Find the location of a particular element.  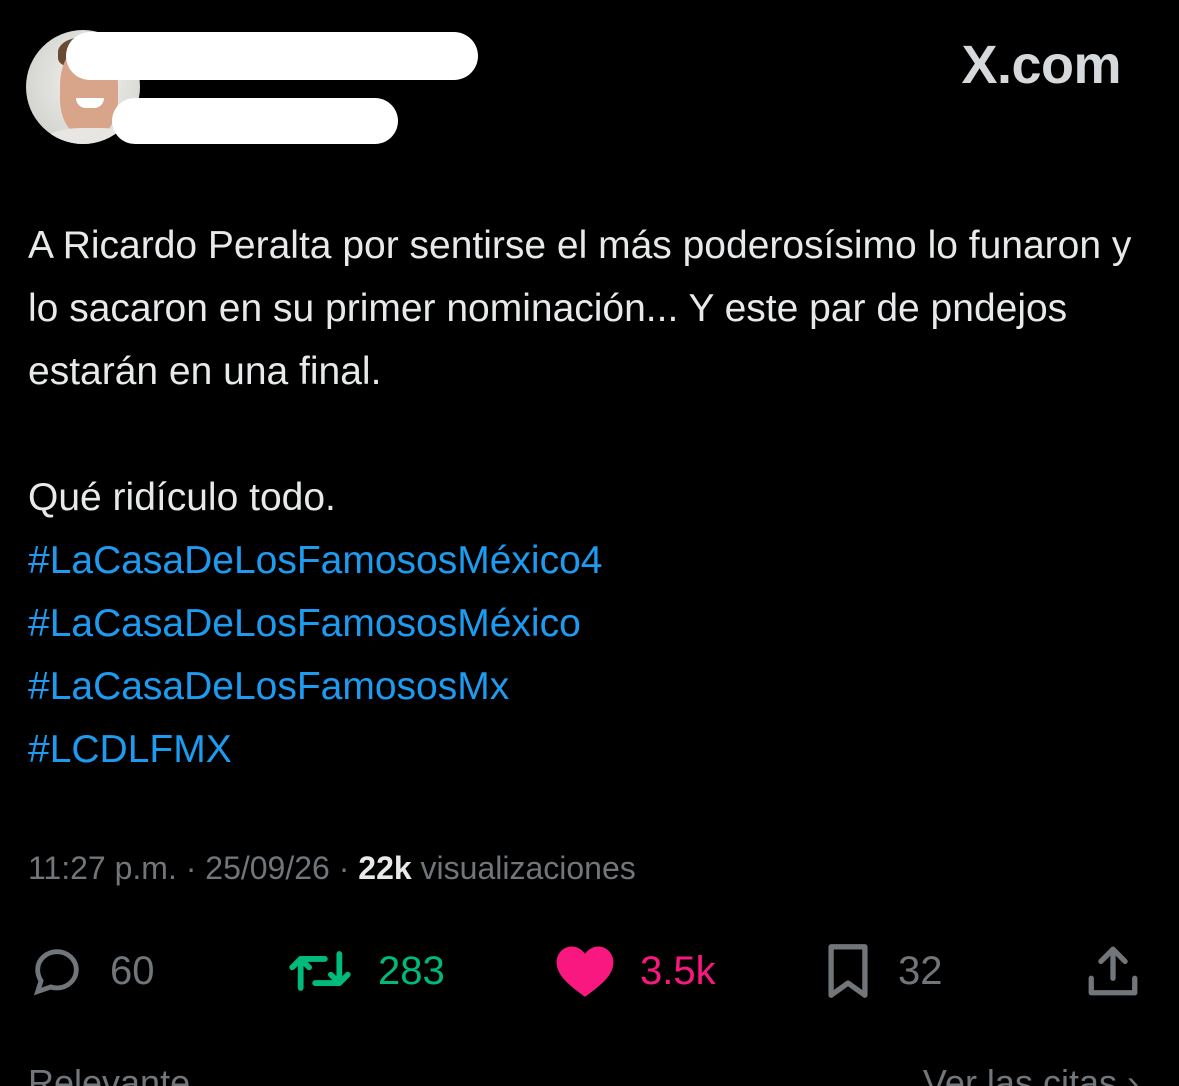

tweet-time: 11:27 p.m. is located at coordinates (102, 868).